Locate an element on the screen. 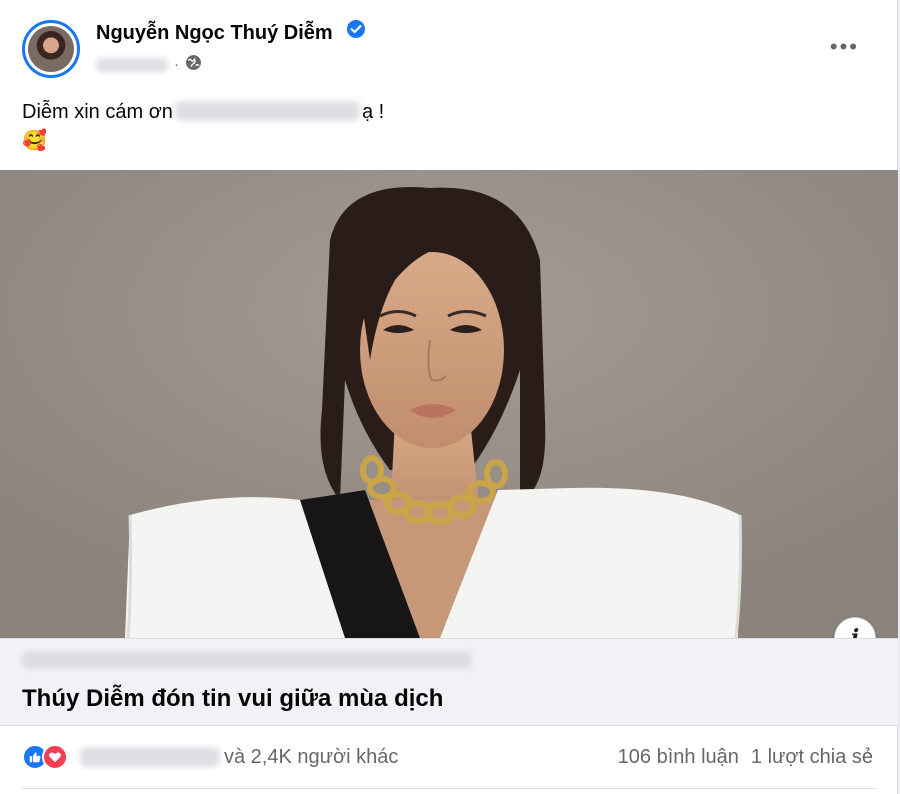 The height and width of the screenshot is (794, 900). reactions-summary: và 2,4K người khác is located at coordinates (210, 757).